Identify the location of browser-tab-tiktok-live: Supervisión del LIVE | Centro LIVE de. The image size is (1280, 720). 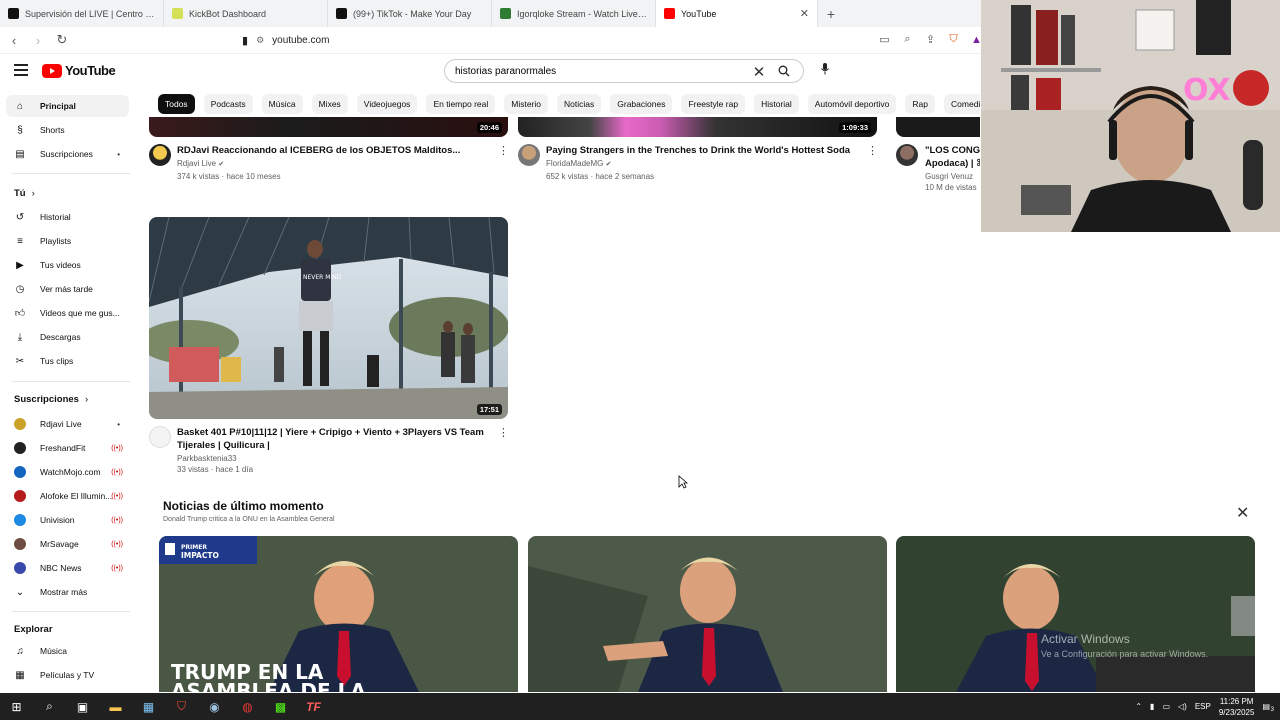
(82, 13).